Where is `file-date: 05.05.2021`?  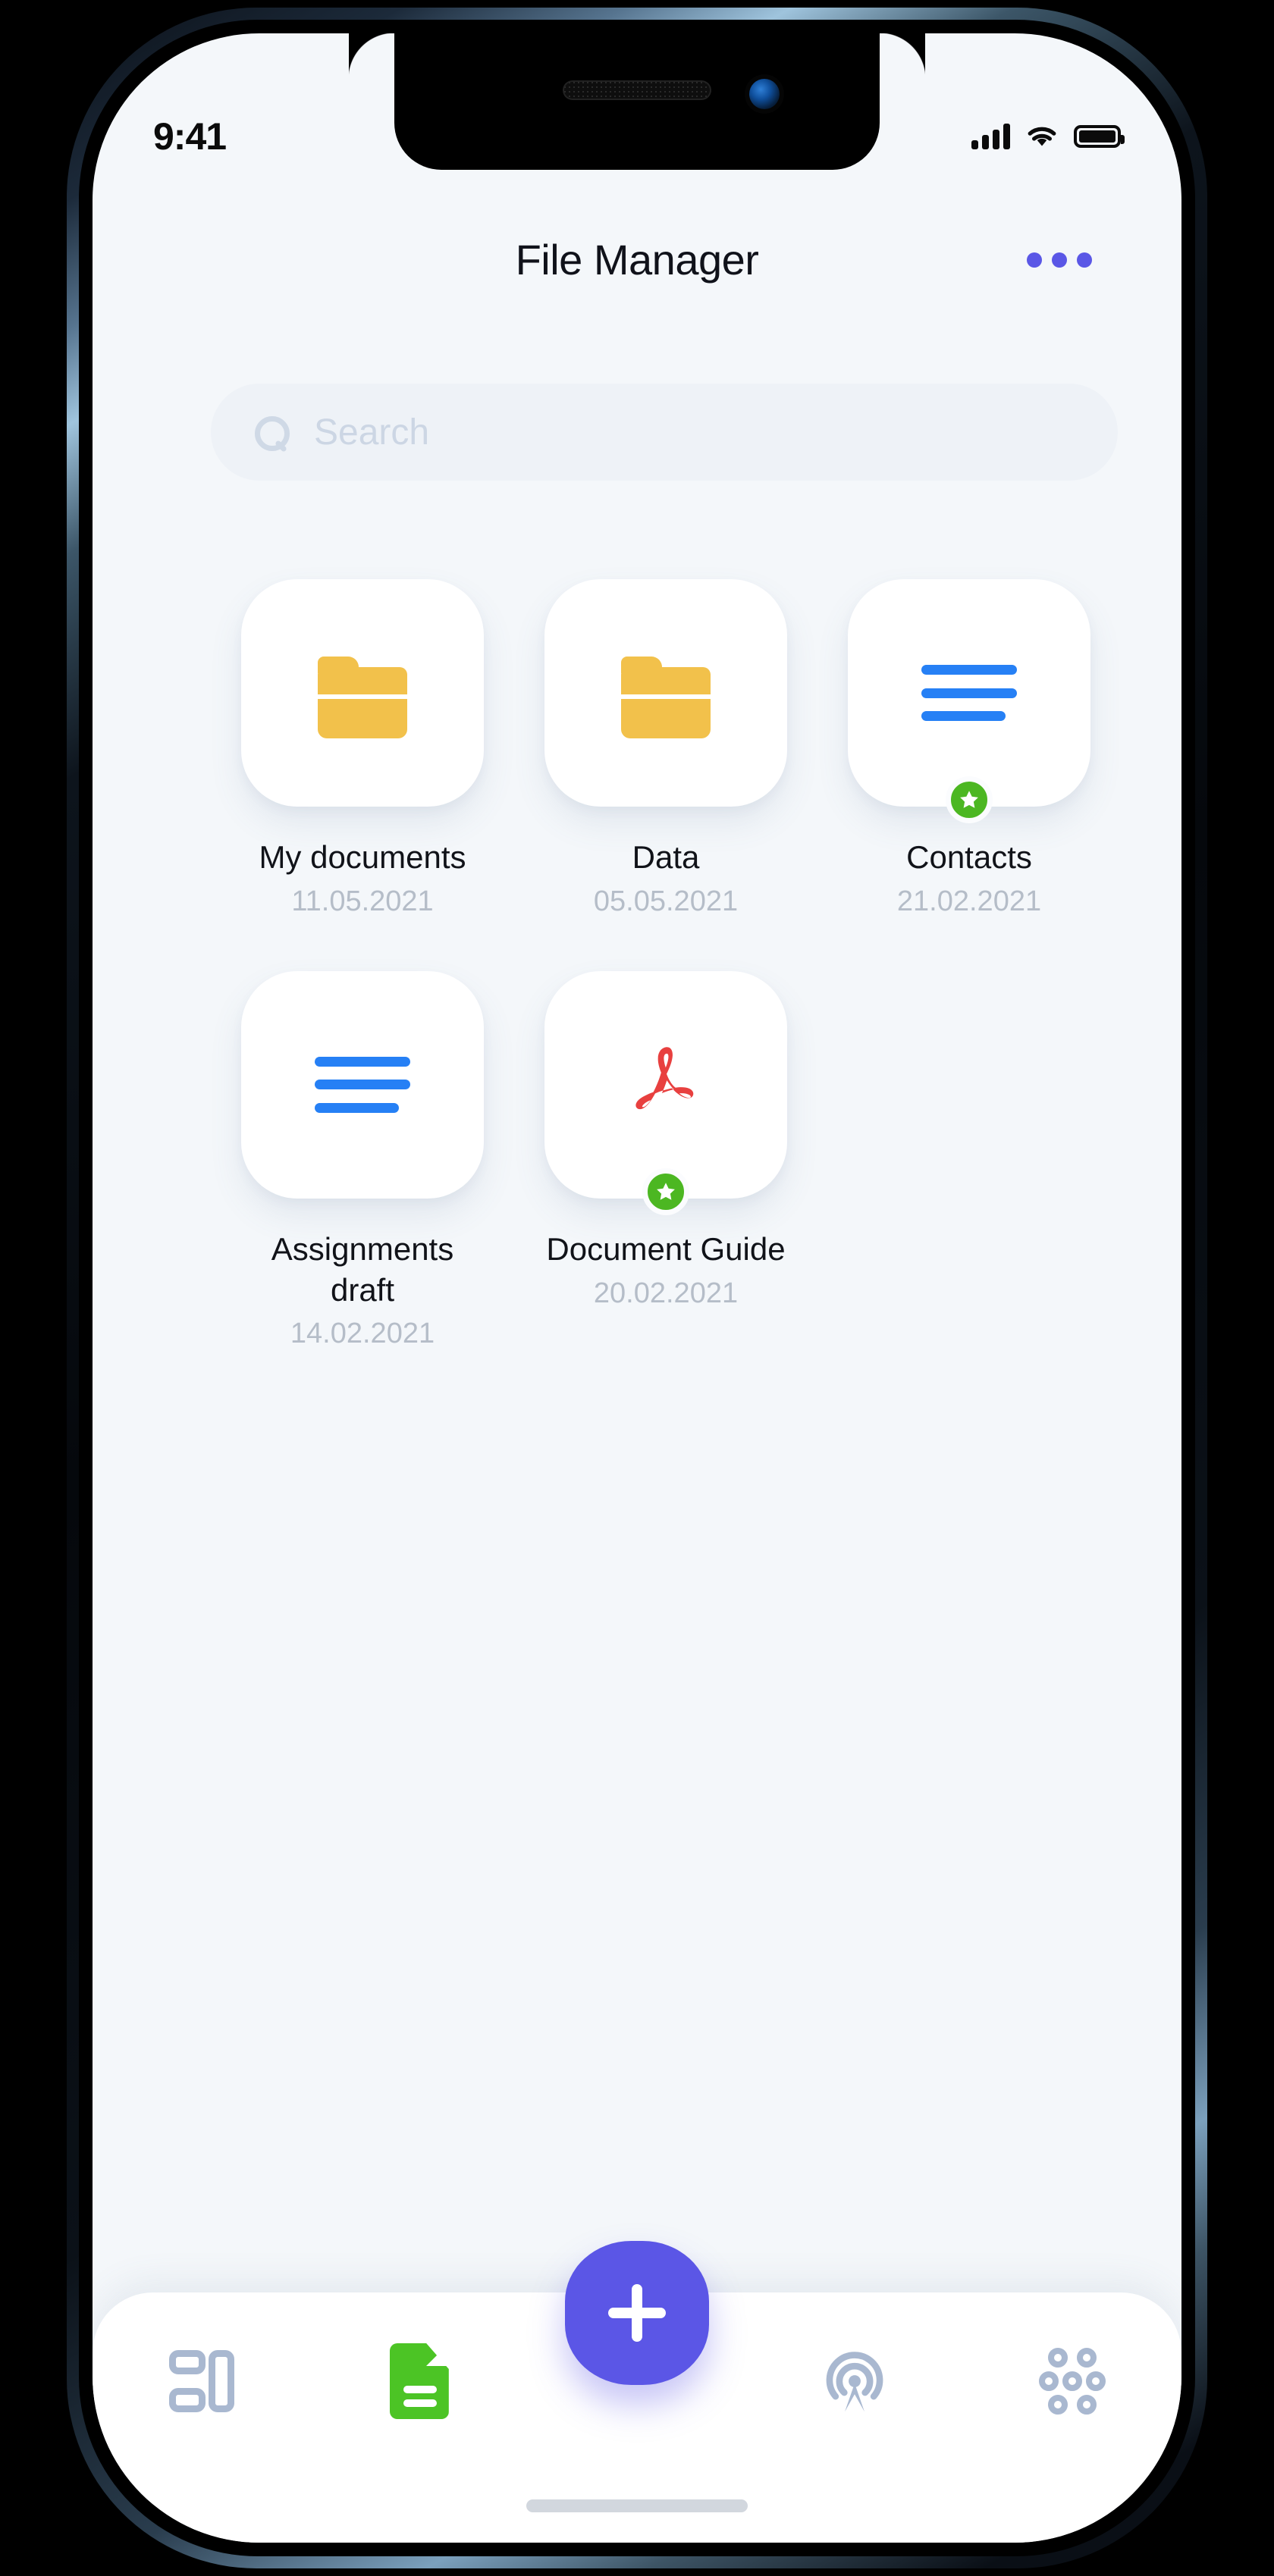 file-date: 05.05.2021 is located at coordinates (666, 901).